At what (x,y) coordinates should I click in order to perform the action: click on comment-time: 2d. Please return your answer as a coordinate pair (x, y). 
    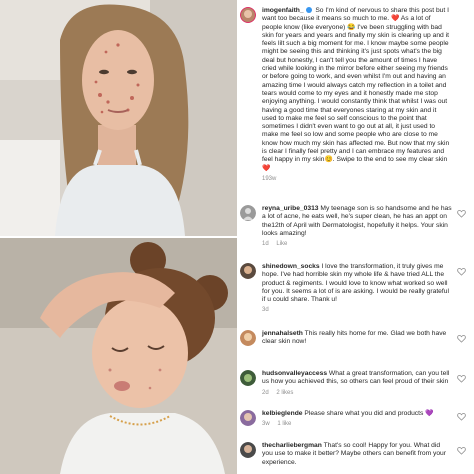
    Looking at the image, I should click on (265, 392).